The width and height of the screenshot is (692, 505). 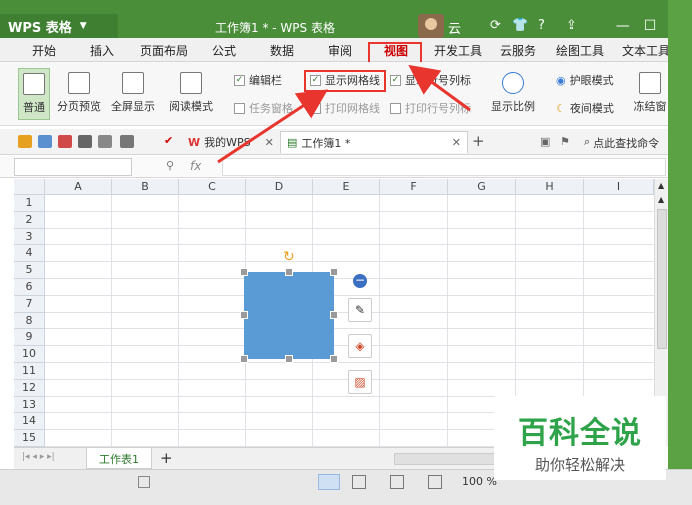 I want to click on help-icon: ?, so click(x=541, y=25).